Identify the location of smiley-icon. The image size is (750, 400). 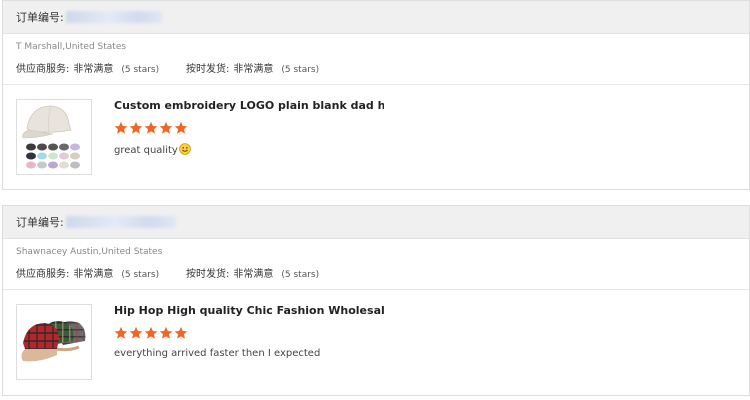
(185, 150).